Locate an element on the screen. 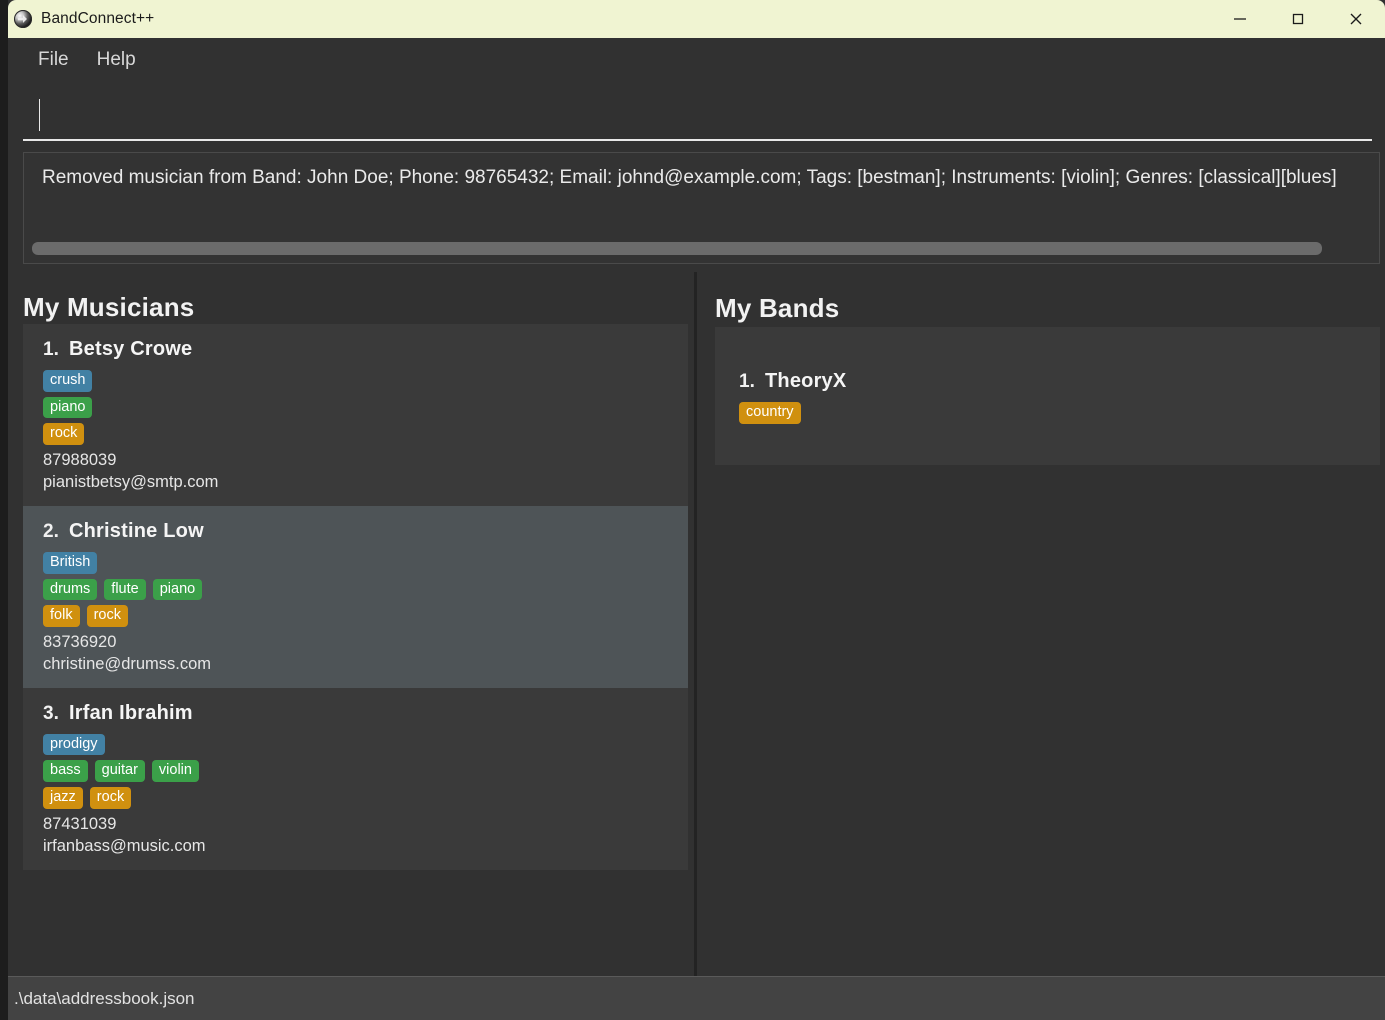 The image size is (1385, 1020). musicians-panel-title: My Musicians is located at coordinates (109, 307).